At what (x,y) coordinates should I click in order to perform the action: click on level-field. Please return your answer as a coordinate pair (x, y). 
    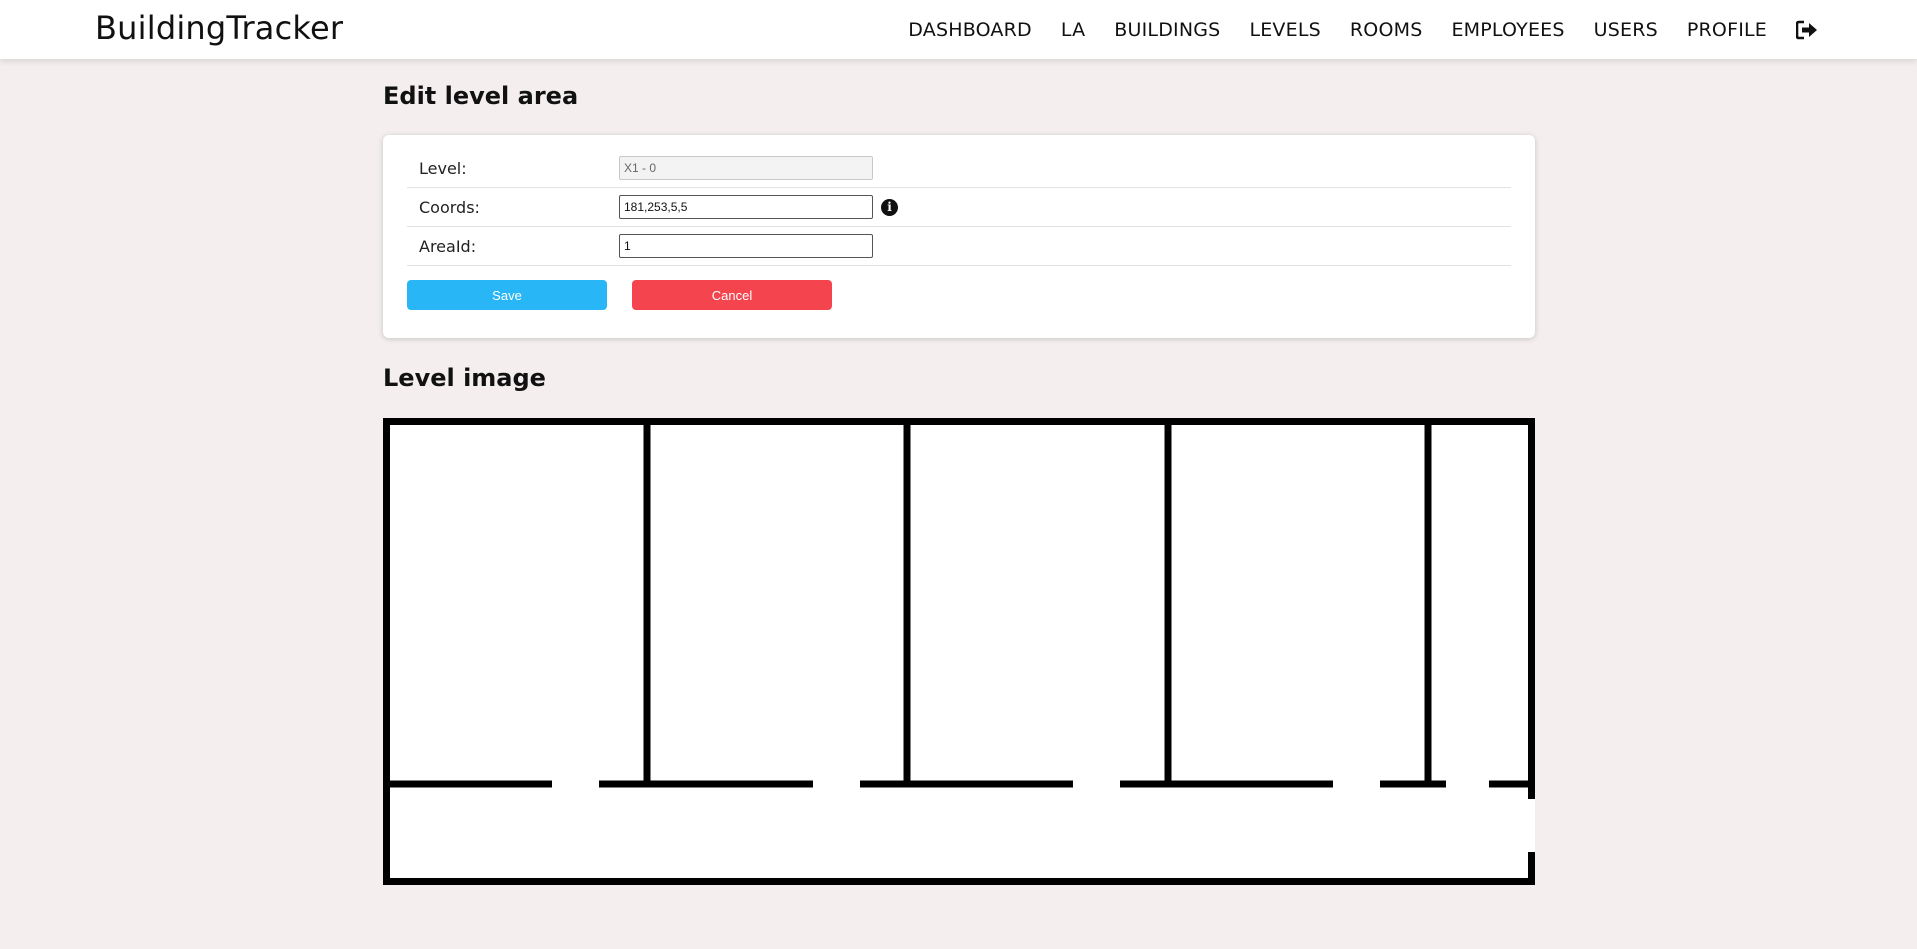
    Looking at the image, I should click on (746, 168).